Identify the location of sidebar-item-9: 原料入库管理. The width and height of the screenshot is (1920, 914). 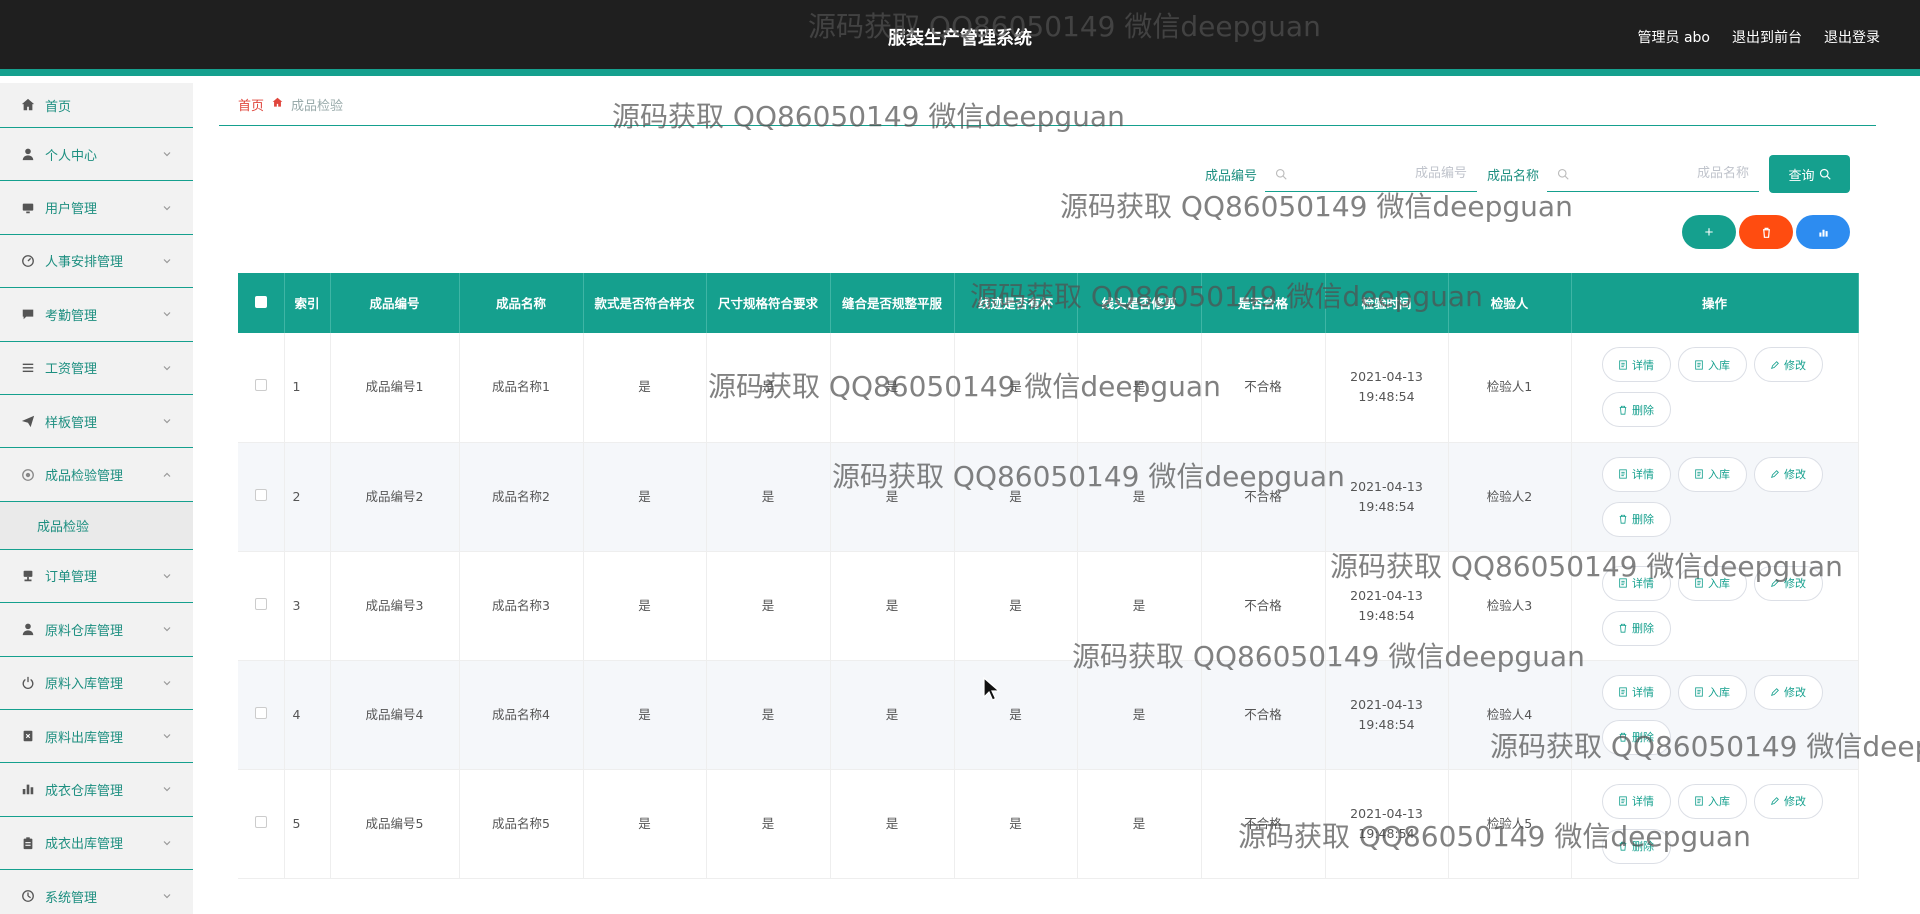
(96, 683).